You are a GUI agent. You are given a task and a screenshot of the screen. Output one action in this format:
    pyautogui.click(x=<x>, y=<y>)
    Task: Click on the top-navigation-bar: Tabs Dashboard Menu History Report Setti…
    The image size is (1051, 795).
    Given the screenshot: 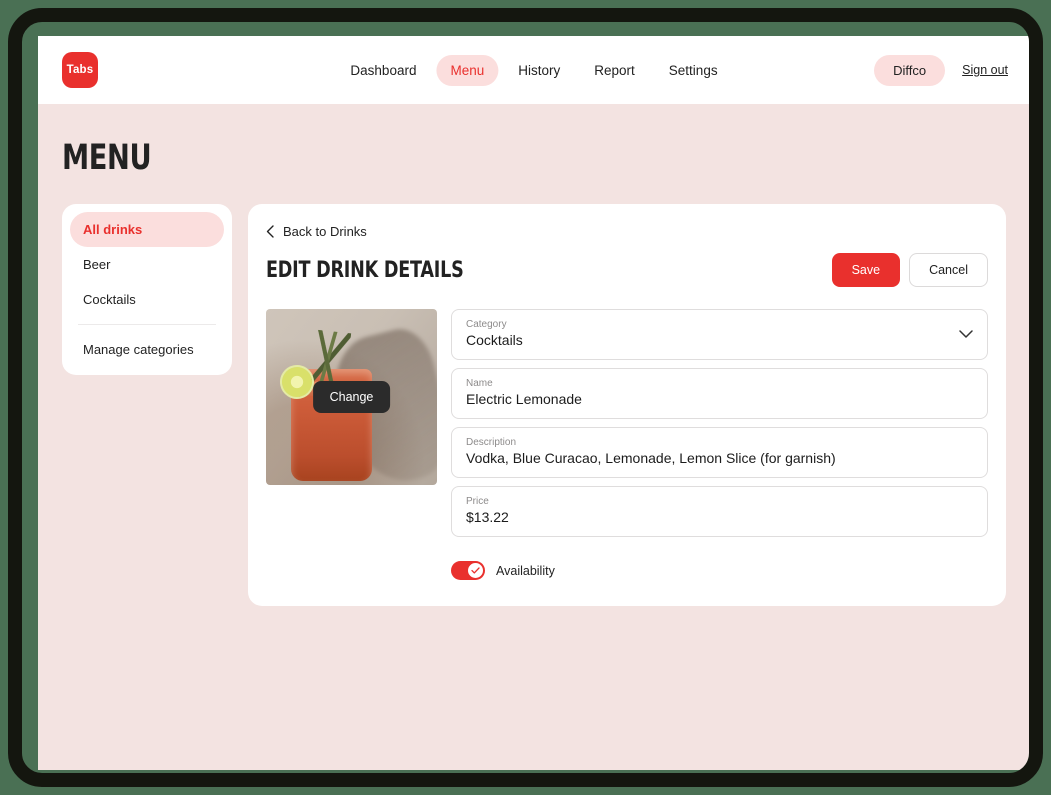 What is the action you would take?
    pyautogui.click(x=533, y=70)
    